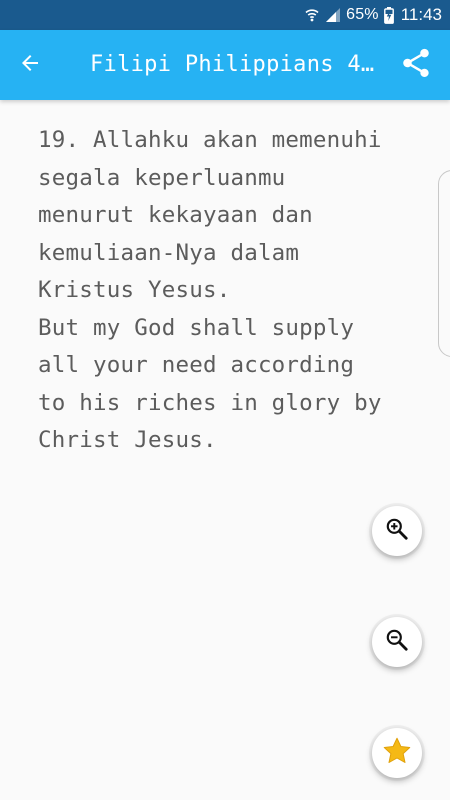  I want to click on verse-line: Kristus Yesus., so click(134, 290).